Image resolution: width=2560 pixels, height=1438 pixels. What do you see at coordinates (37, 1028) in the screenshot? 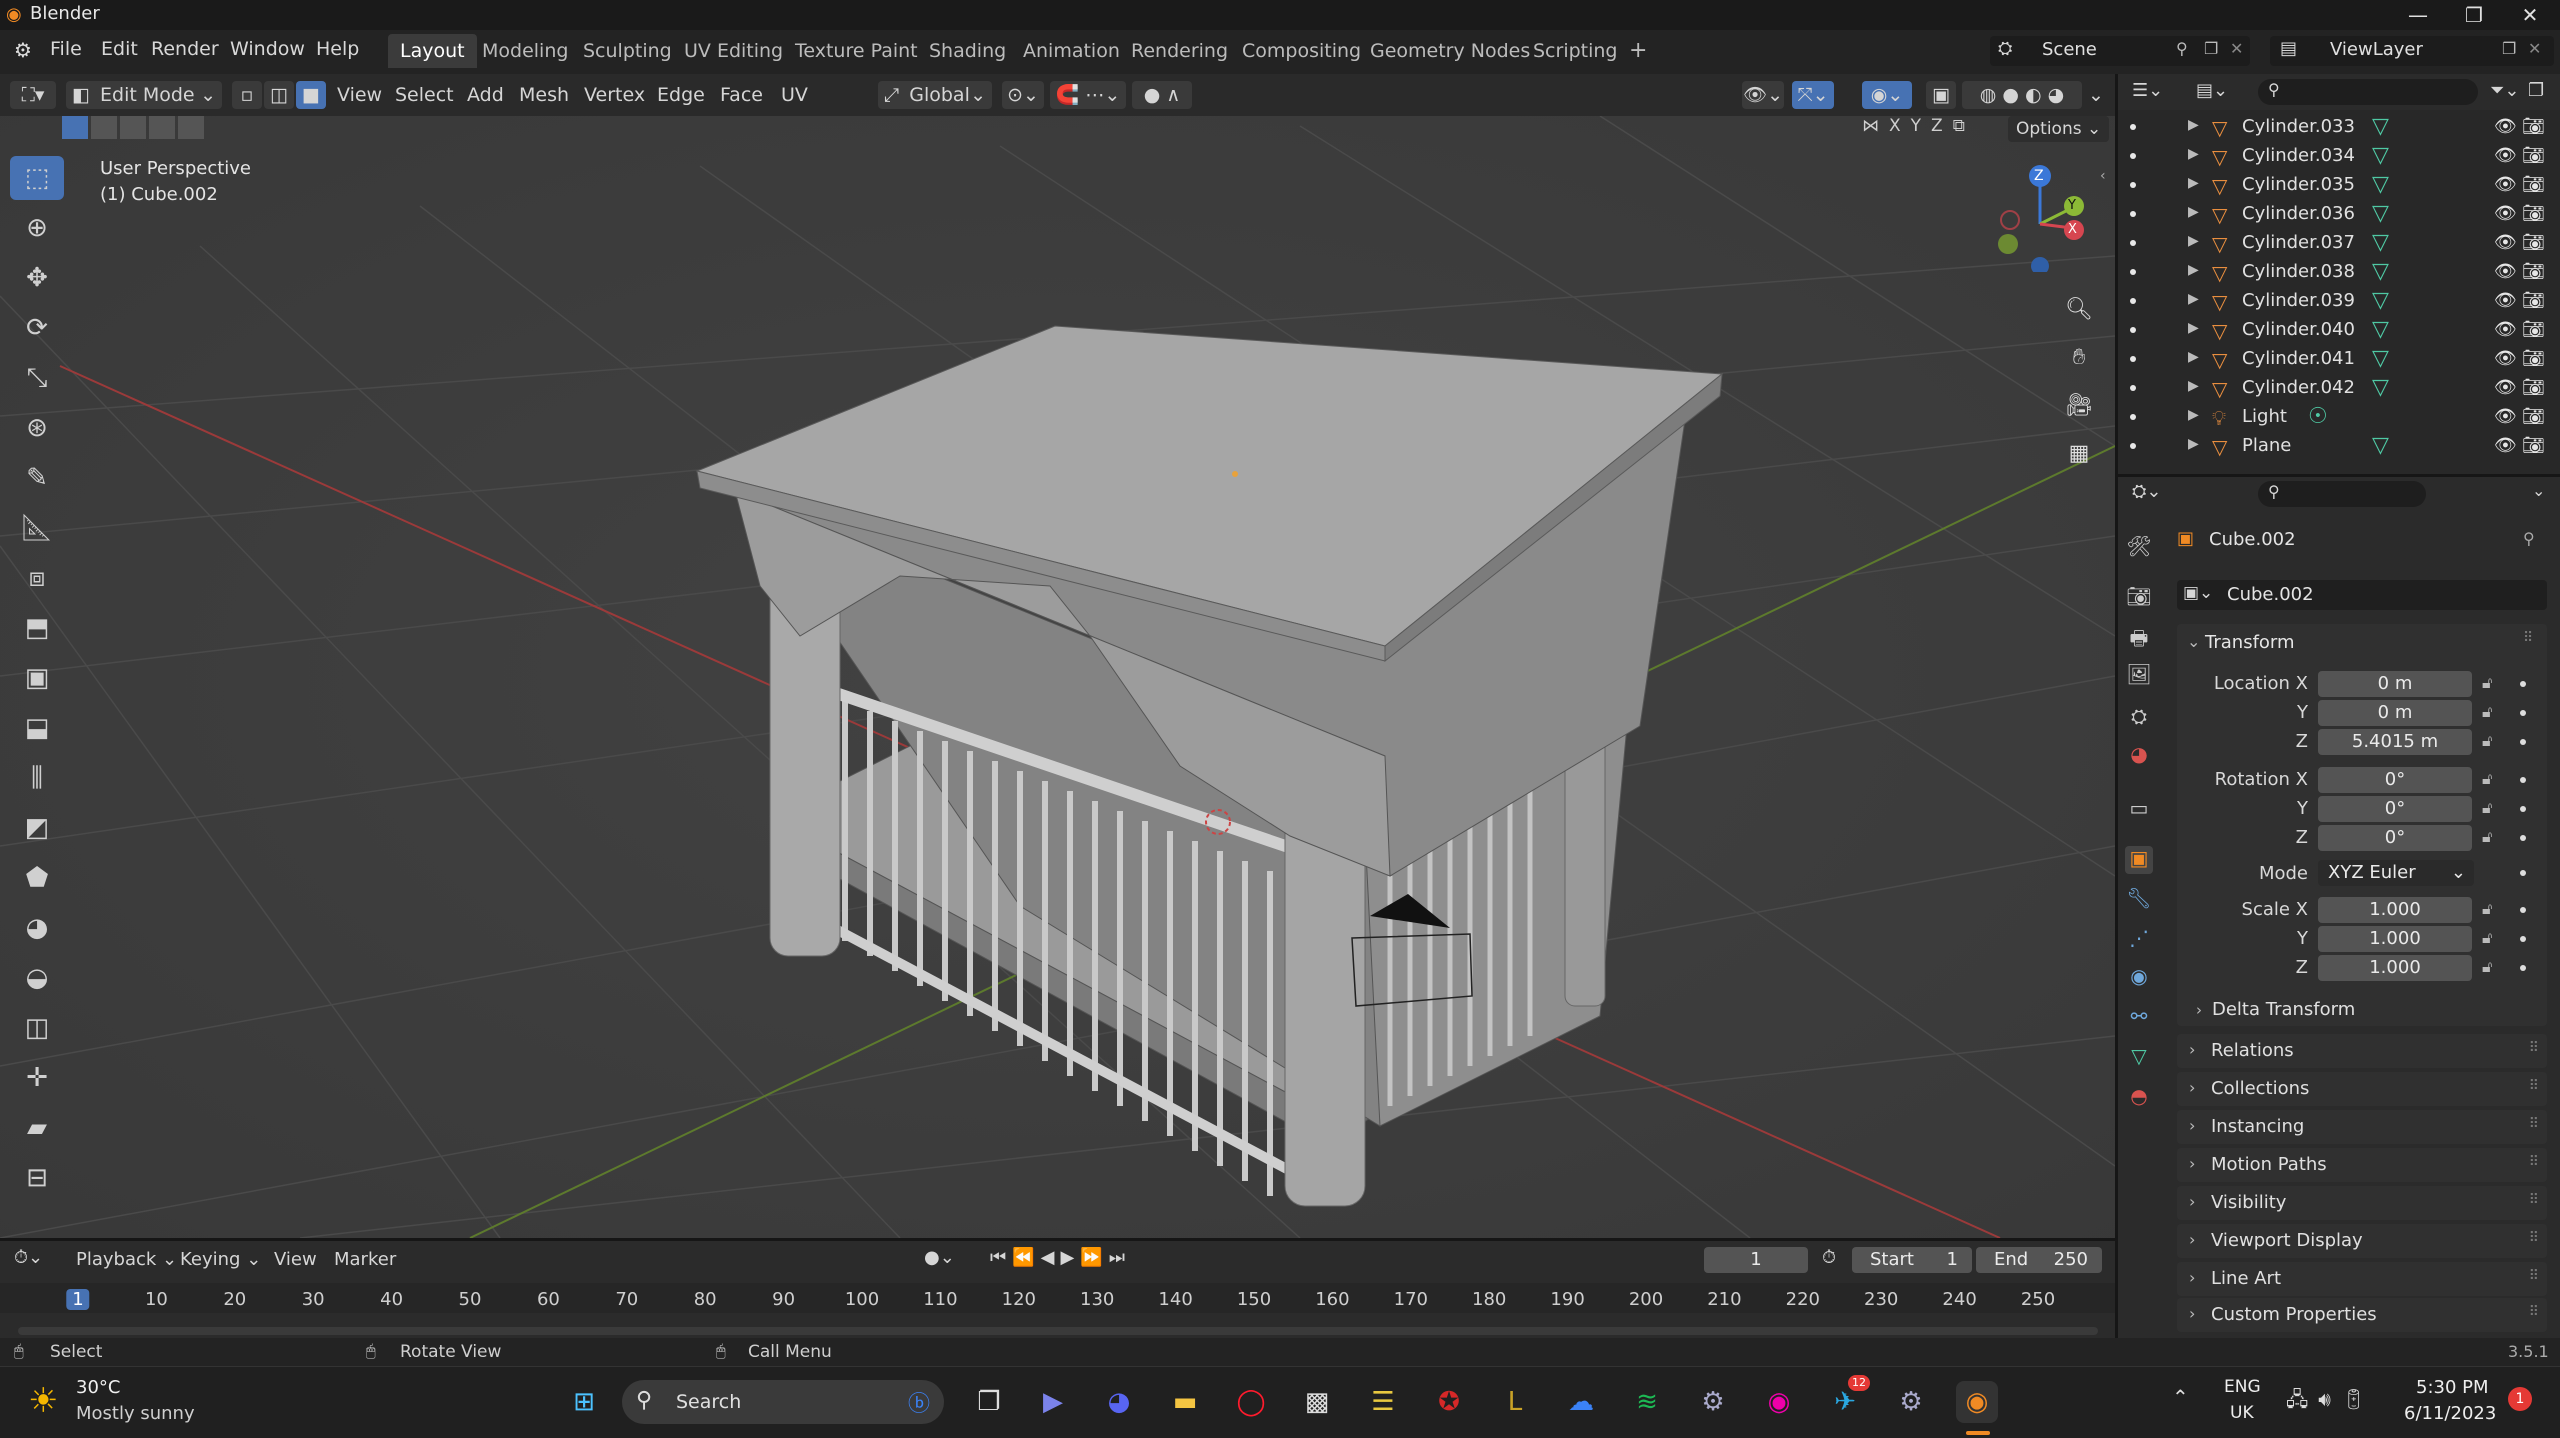
I see `edge-slide-tool: ◫` at bounding box center [37, 1028].